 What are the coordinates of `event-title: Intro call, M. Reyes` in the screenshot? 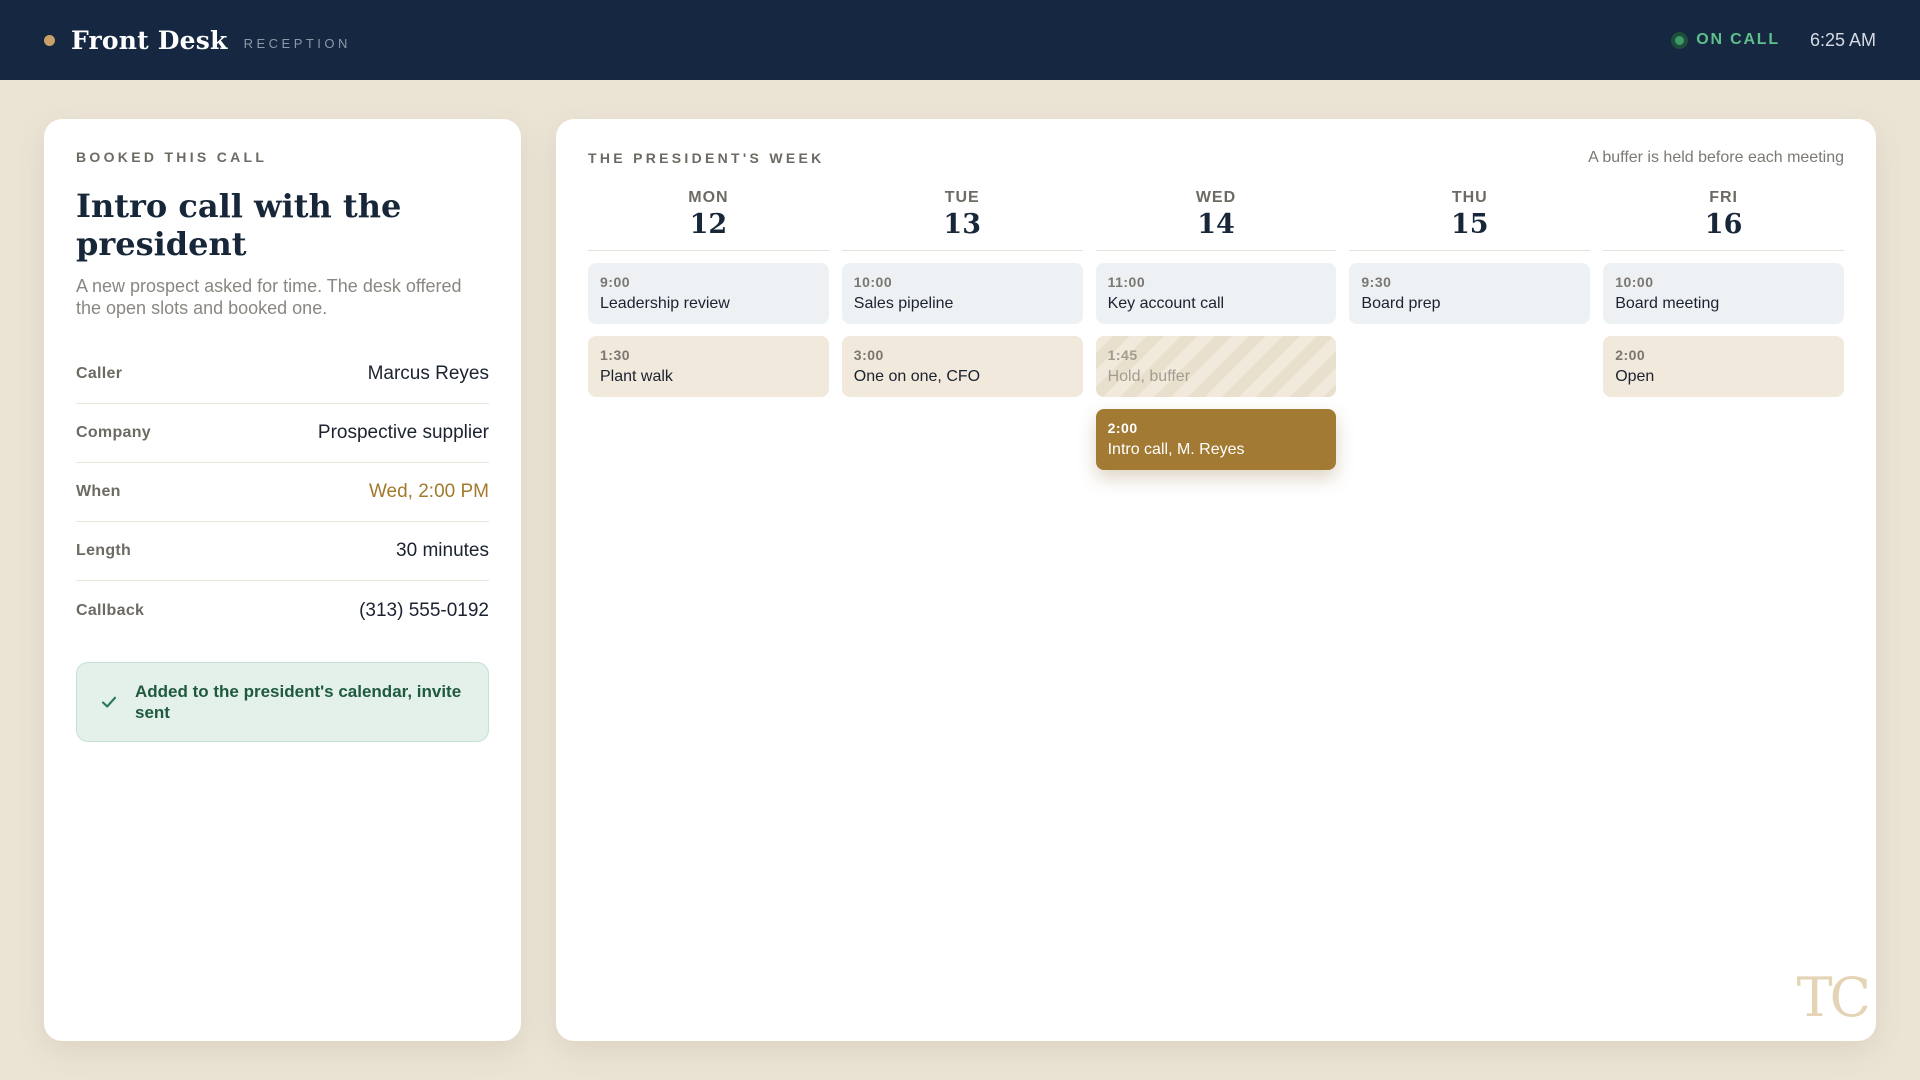 It's located at (1176, 449).